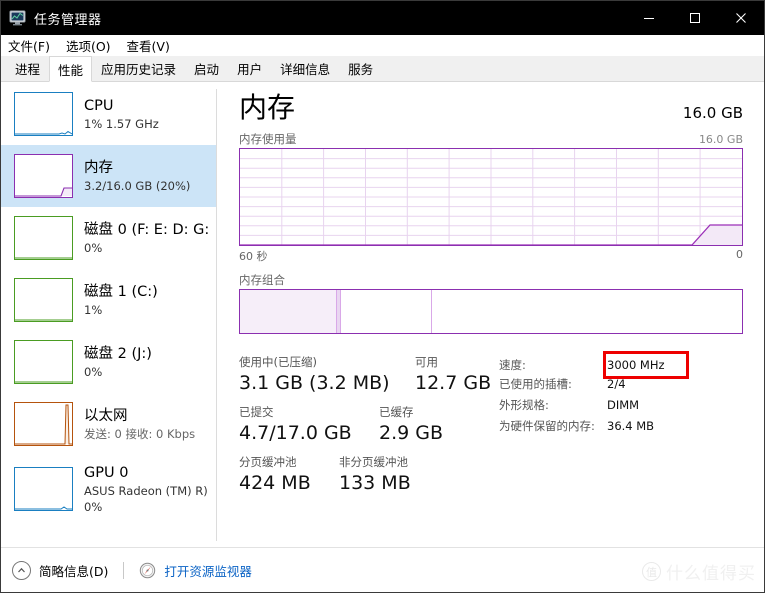 The height and width of the screenshot is (593, 765). Describe the element at coordinates (21, 570) in the screenshot. I see `chevron-up-icon` at that location.